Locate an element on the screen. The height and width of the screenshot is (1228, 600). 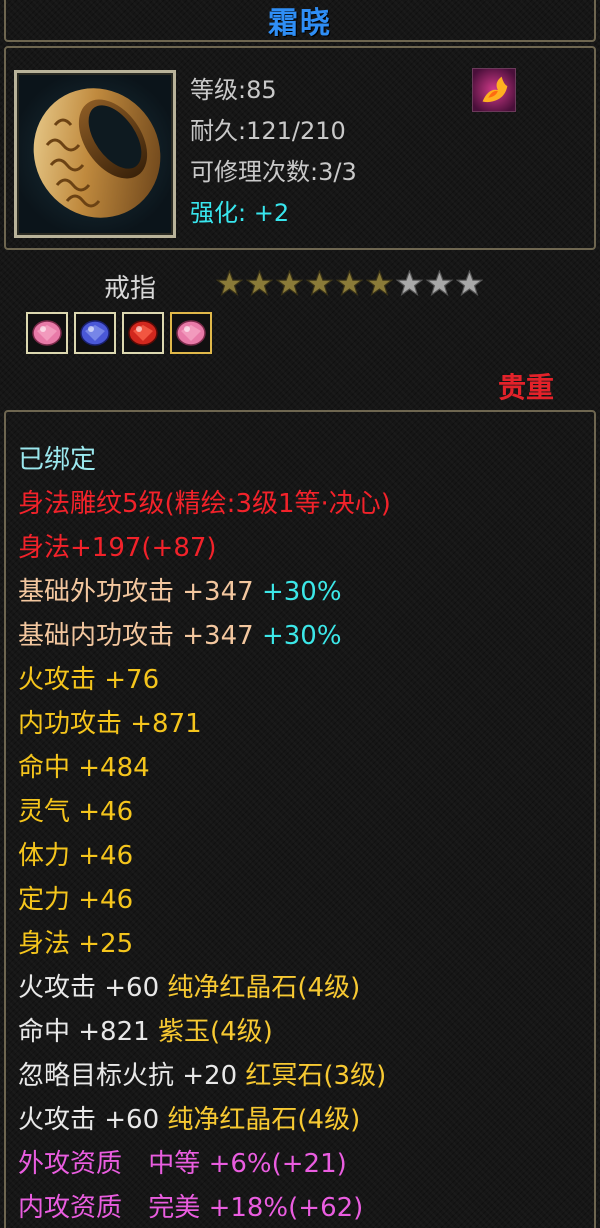
aptitude-line: 内攻资质 完美 +18%(+62) is located at coordinates (304, 1207).